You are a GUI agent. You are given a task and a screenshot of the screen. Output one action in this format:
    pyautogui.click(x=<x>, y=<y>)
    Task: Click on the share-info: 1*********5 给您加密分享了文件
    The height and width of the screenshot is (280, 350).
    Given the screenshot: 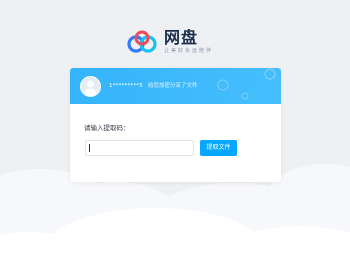 What is the action you would take?
    pyautogui.click(x=153, y=86)
    